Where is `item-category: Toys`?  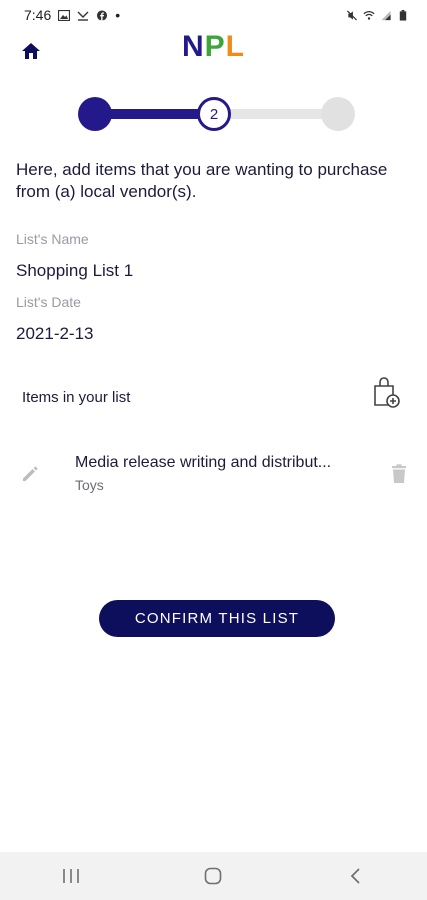 item-category: Toys is located at coordinates (89, 485).